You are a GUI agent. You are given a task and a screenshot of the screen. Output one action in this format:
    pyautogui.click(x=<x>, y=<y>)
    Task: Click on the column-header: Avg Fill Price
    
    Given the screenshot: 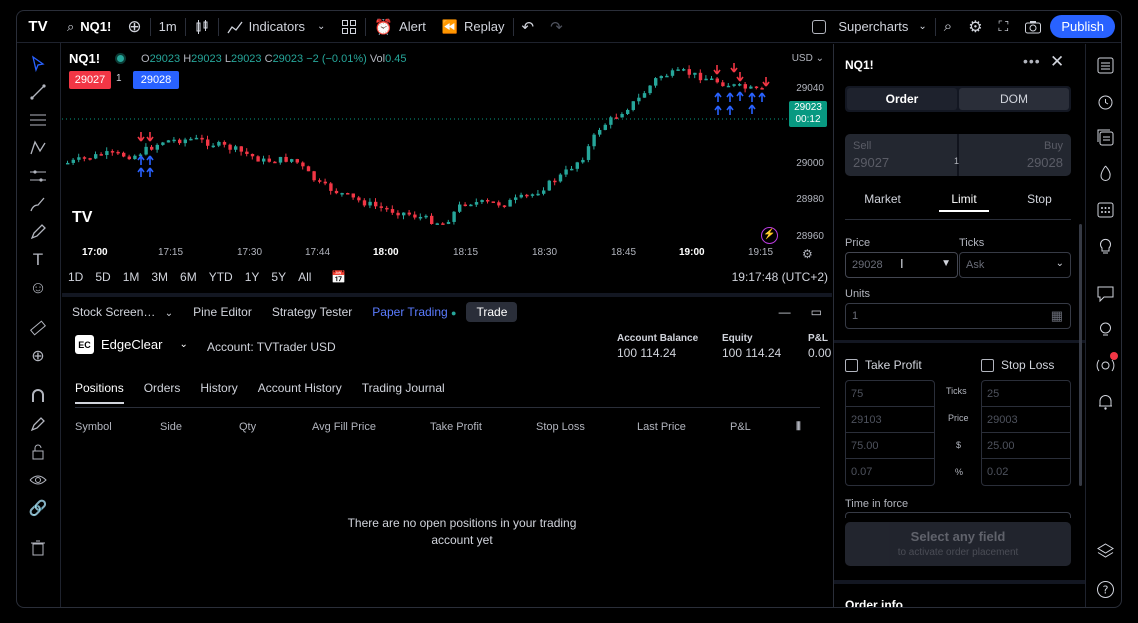 What is the action you would take?
    pyautogui.click(x=344, y=427)
    